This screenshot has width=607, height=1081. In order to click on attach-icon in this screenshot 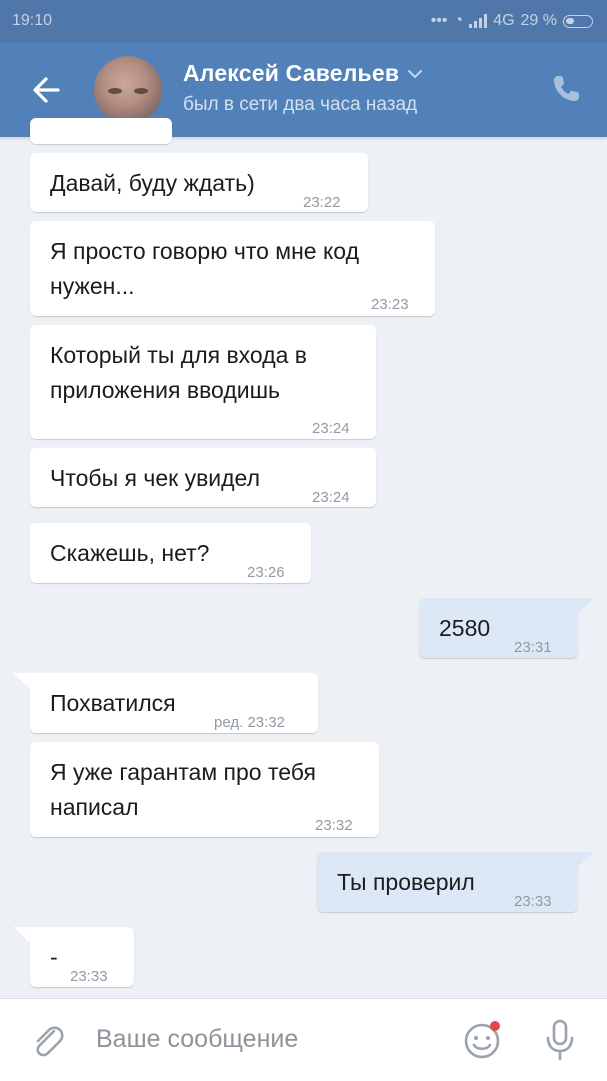, I will do `click(48, 1041)`.